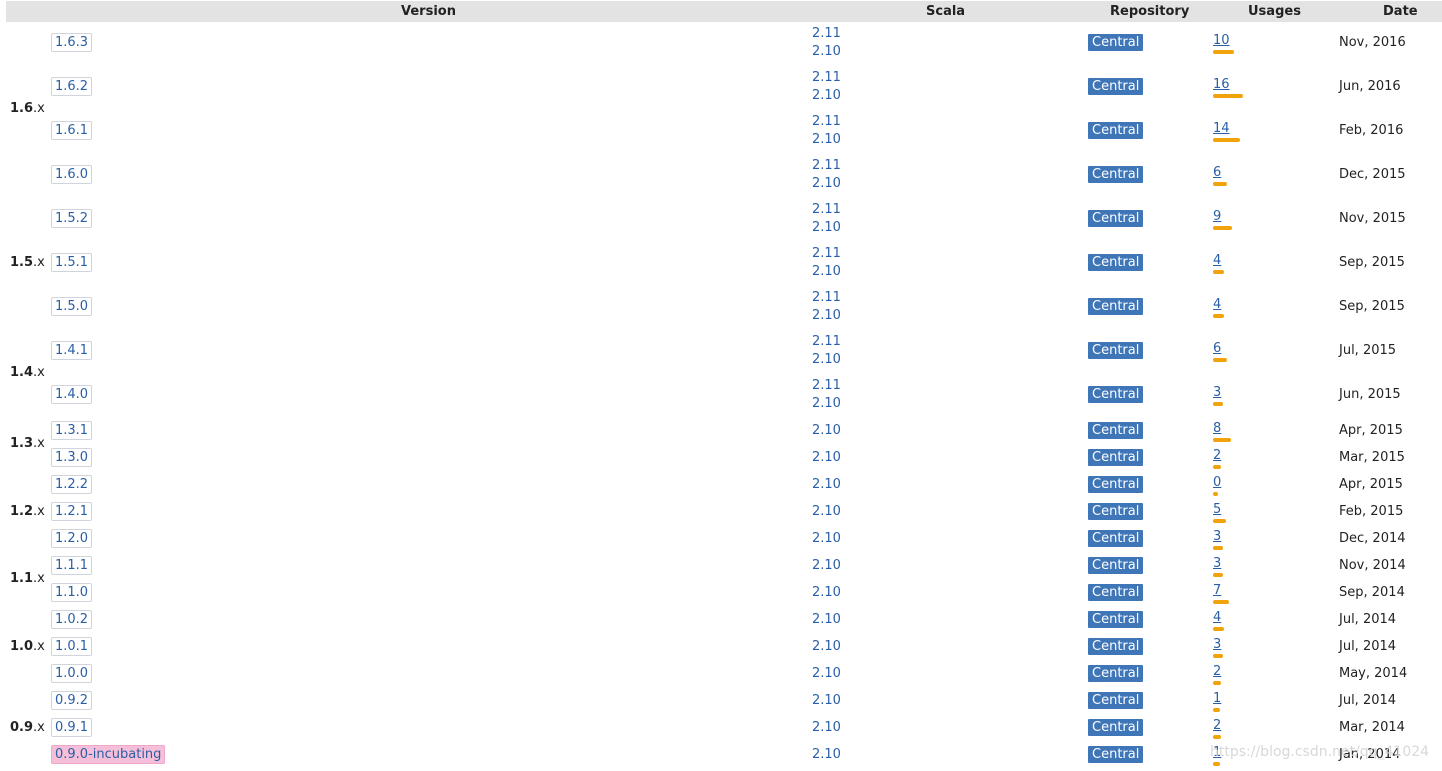 The image size is (1442, 771). I want to click on usages-link: 10, so click(1221, 40).